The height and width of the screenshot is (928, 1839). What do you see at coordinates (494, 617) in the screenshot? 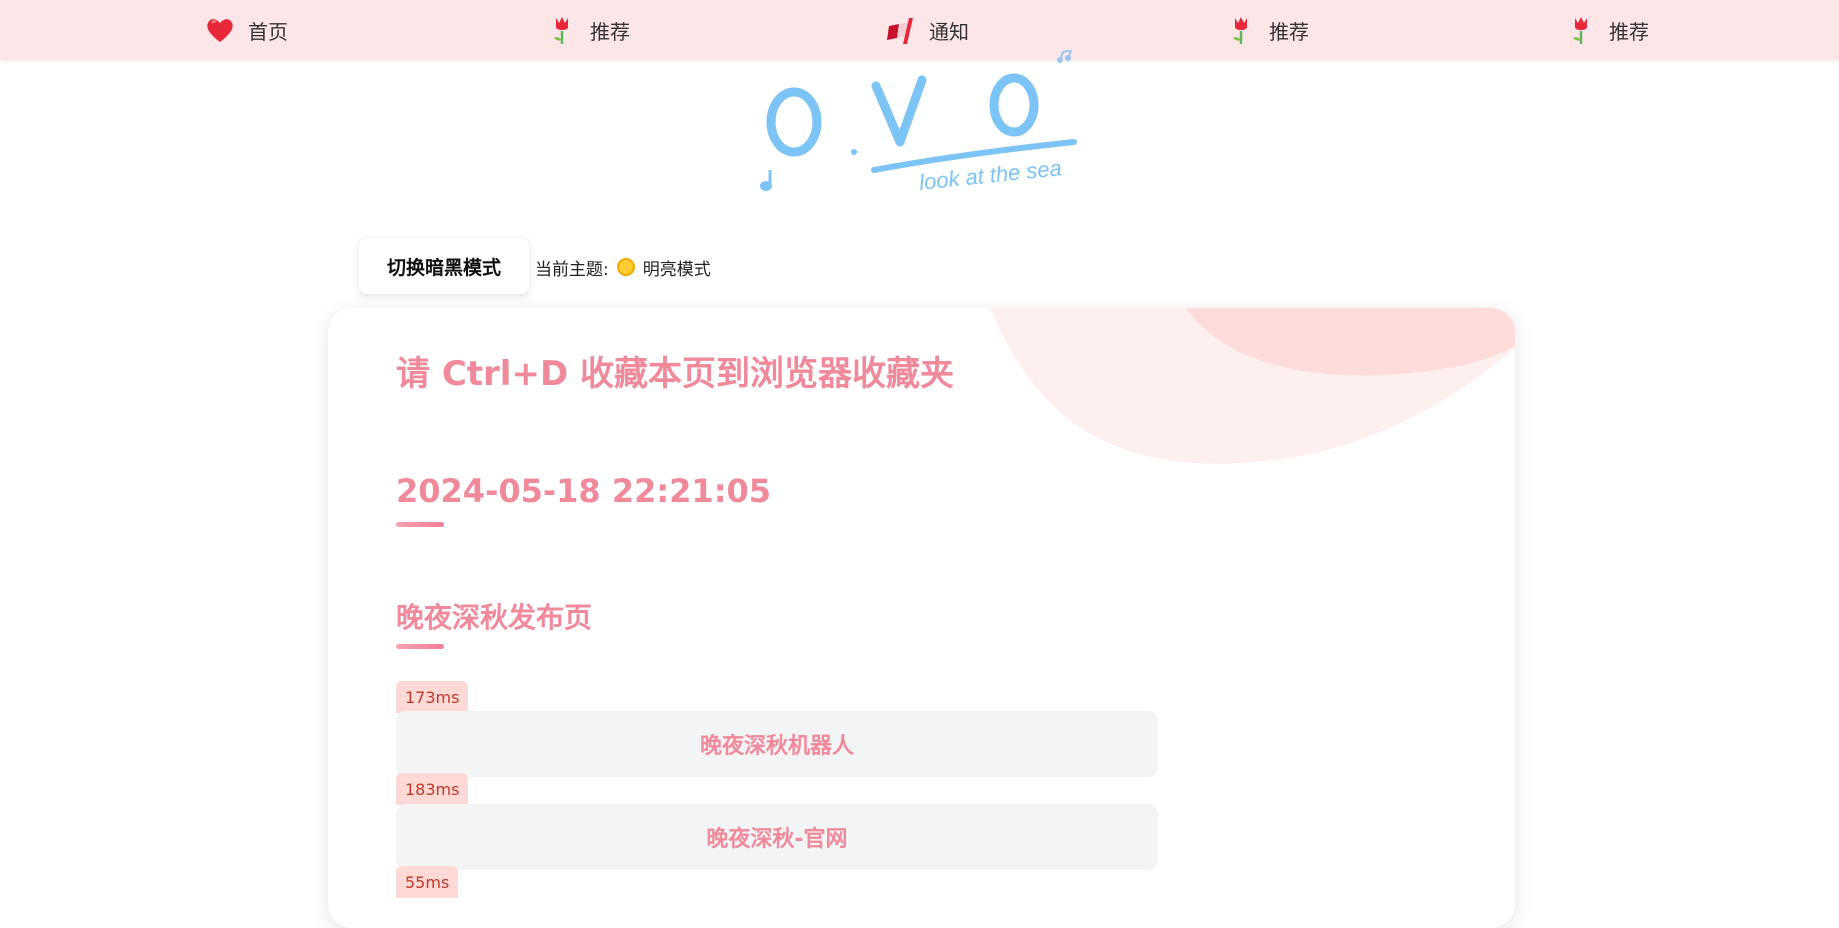
I see `section-title: 晚夜深秋发布页` at bounding box center [494, 617].